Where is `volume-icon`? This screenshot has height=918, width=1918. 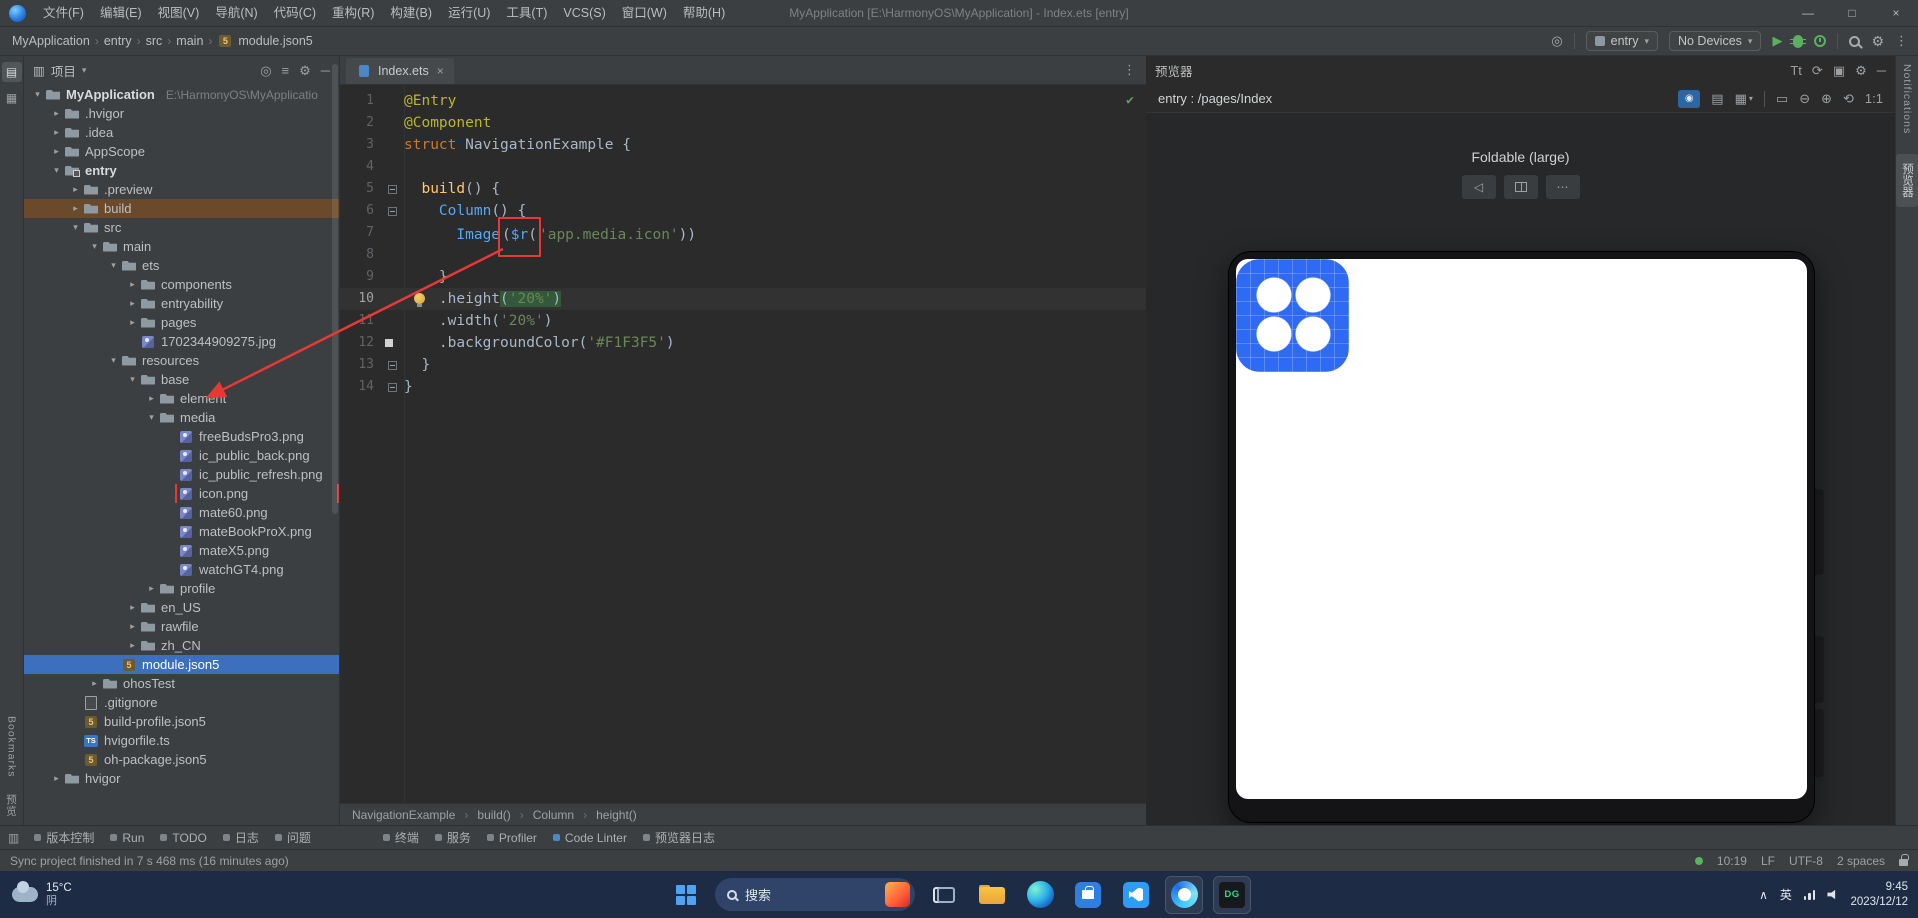
volume-icon is located at coordinates (1831, 894).